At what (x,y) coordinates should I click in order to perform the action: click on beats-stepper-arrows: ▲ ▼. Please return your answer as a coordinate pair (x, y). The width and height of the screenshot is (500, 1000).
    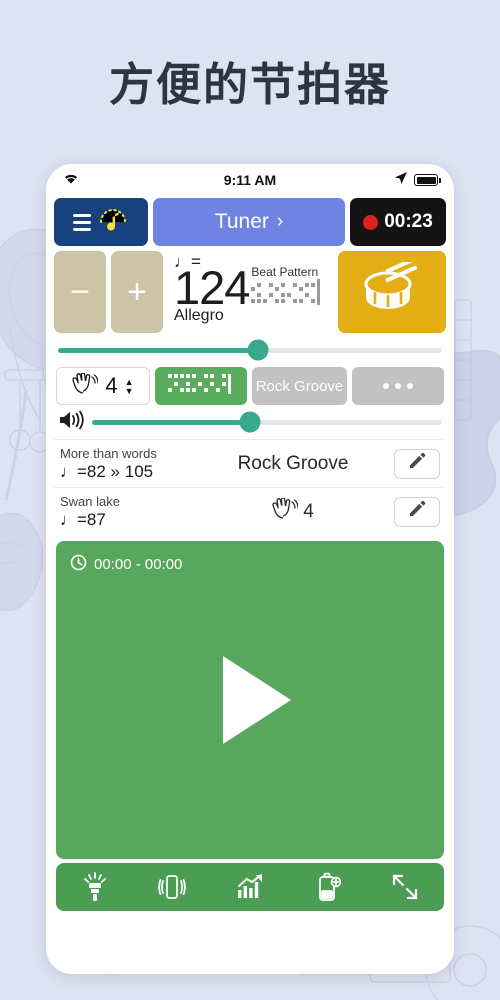
    Looking at the image, I should click on (129, 386).